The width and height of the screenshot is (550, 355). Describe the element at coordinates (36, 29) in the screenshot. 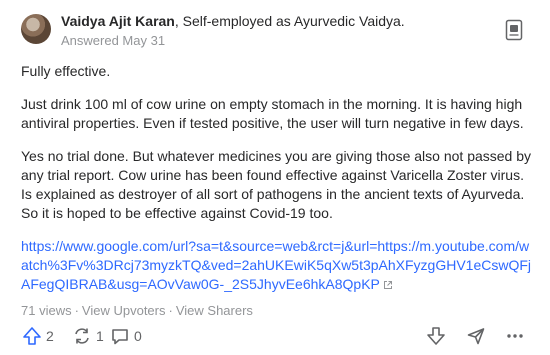

I see `author-avatar` at that location.